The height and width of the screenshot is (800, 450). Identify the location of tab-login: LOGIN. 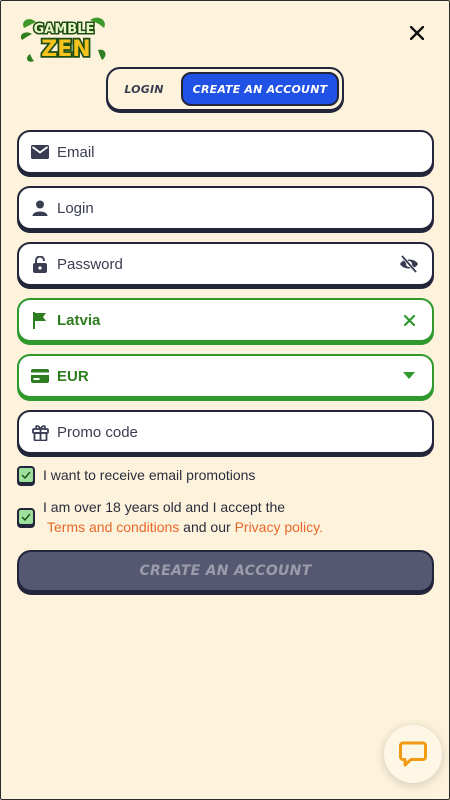
(144, 89).